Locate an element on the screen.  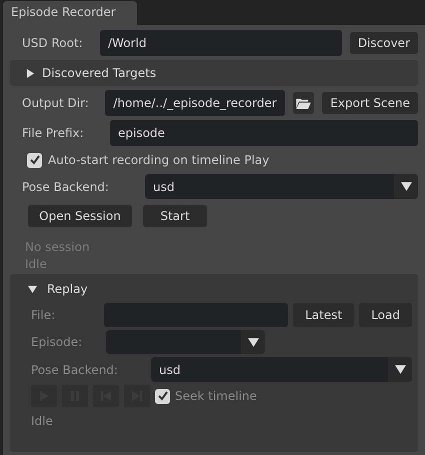
checkbox-label: Seek timeline is located at coordinates (216, 396).